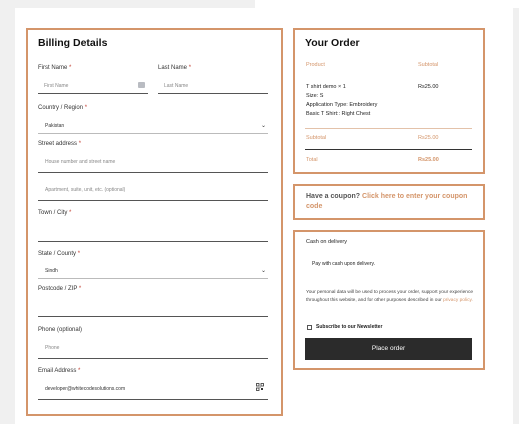 This screenshot has height=424, width=519. I want to click on street-address-label: Street address *, so click(60, 144).